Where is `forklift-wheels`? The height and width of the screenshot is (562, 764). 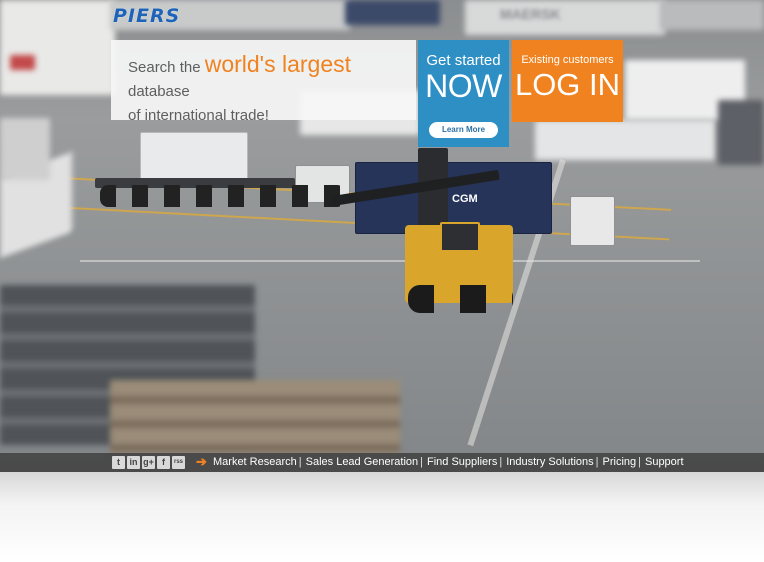 forklift-wheels is located at coordinates (460, 299).